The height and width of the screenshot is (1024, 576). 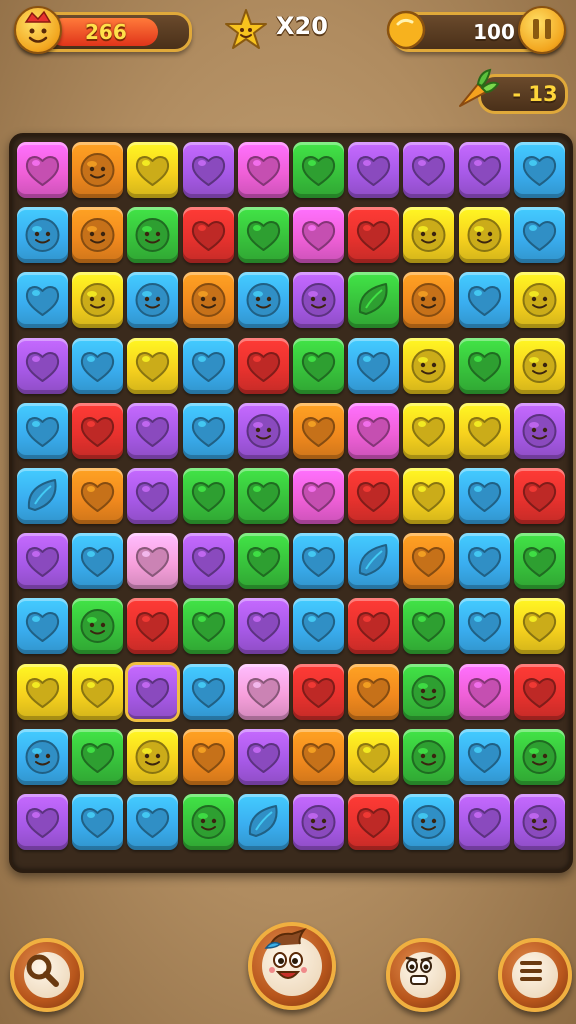 What do you see at coordinates (535, 975) in the screenshot?
I see `menu-button` at bounding box center [535, 975].